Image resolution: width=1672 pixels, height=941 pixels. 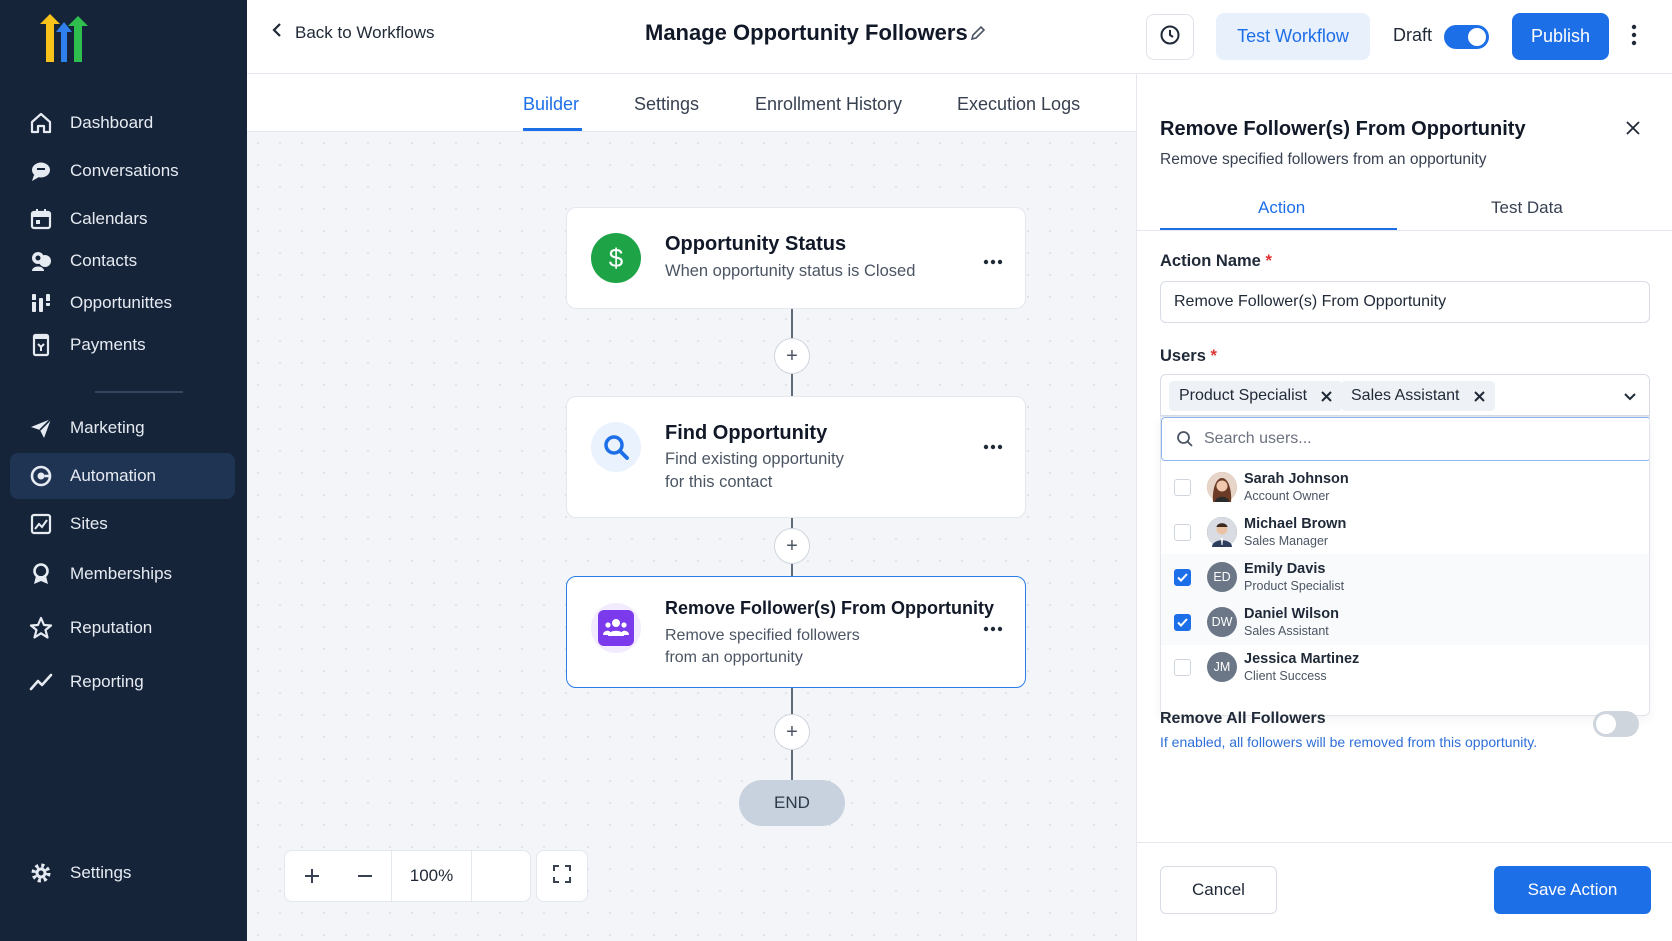 What do you see at coordinates (1560, 36) in the screenshot?
I see `publish-button: Publish` at bounding box center [1560, 36].